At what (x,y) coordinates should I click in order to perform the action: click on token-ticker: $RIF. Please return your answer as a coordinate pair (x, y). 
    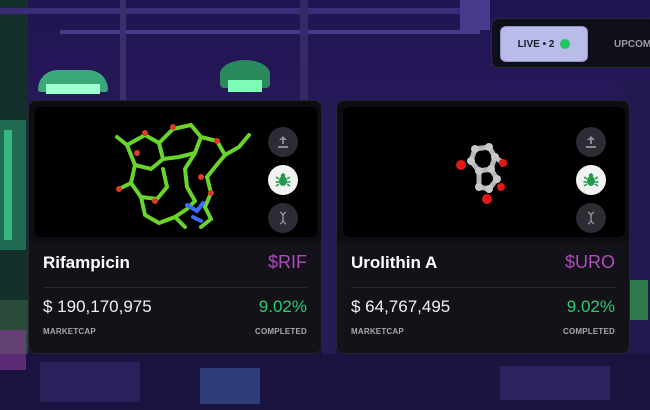
    Looking at the image, I should click on (287, 262).